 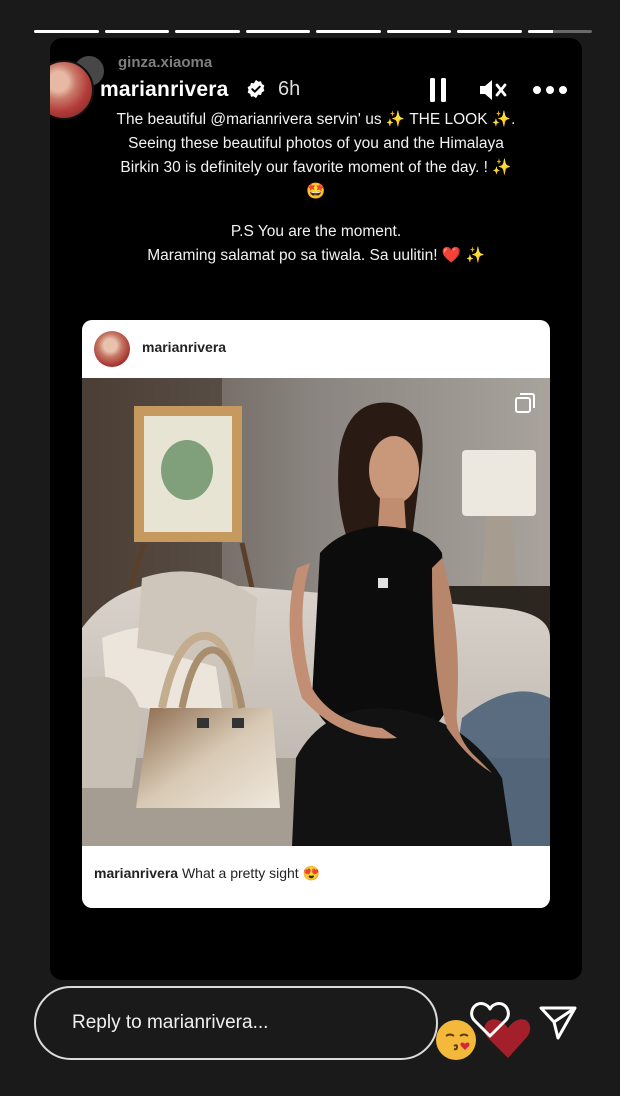 I want to click on mute-button, so click(x=493, y=90).